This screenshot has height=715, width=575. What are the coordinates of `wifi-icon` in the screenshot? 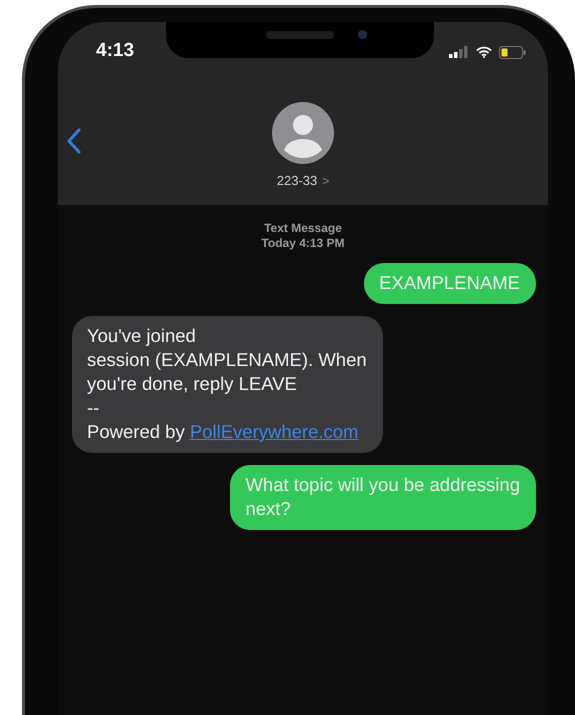 It's located at (484, 52).